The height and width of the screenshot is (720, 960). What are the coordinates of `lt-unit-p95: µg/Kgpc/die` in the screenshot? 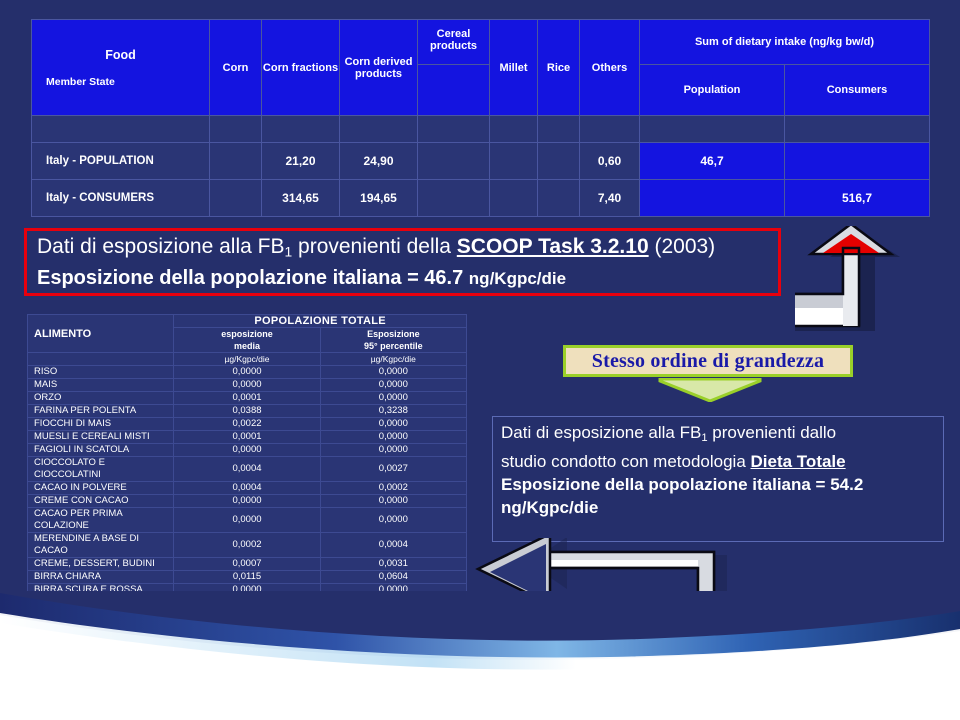 It's located at (393, 359).